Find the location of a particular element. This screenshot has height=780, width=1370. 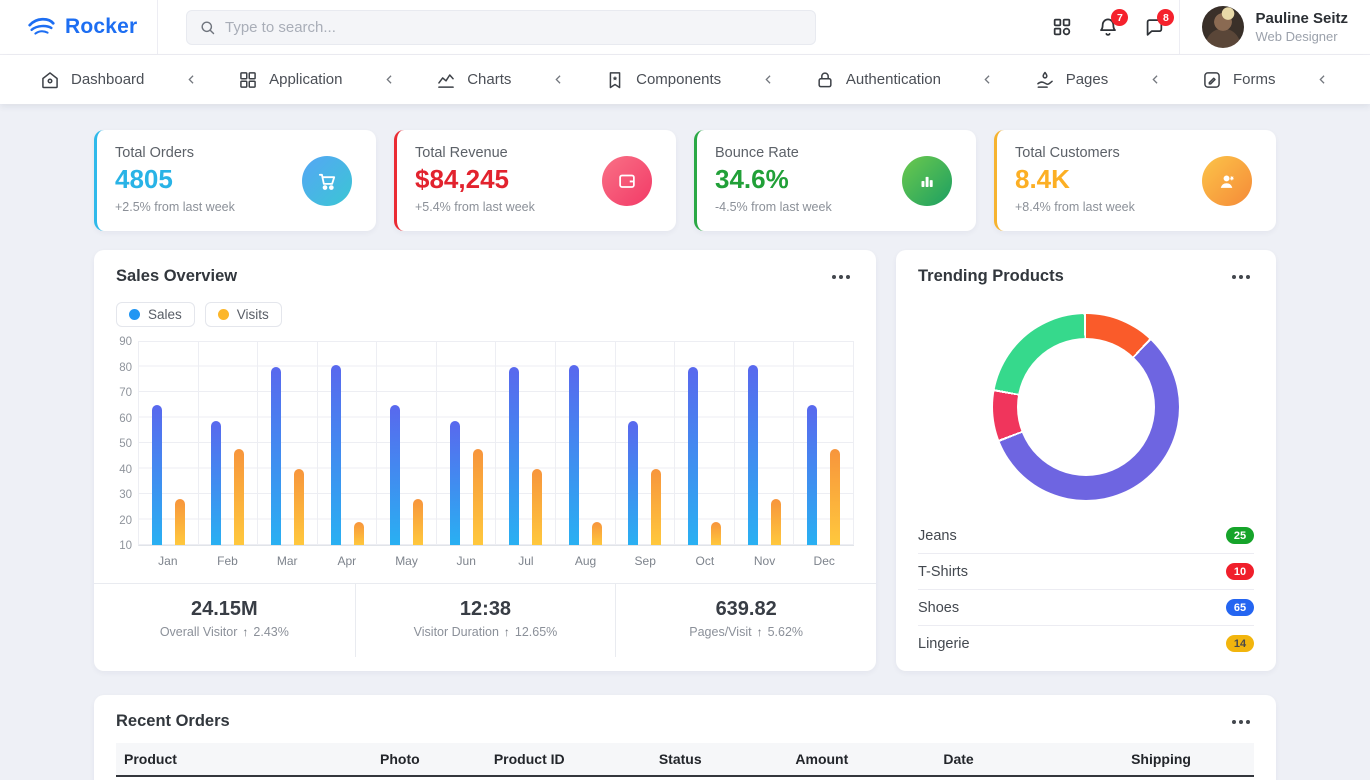

bar-sales-jan is located at coordinates (156, 475).